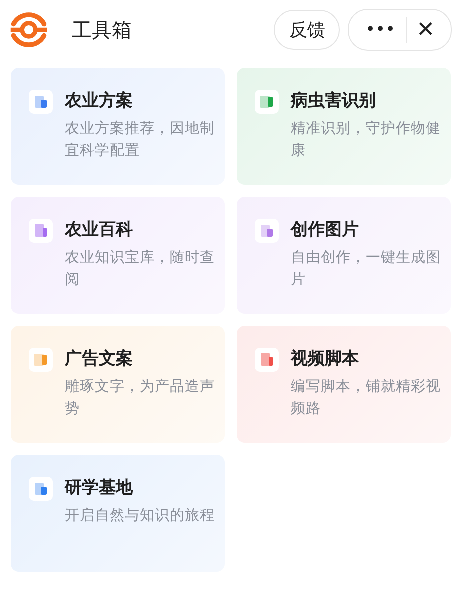 Image resolution: width=463 pixels, height=598 pixels. I want to click on tool-card: 农业方案 农业方案推荐，因地制宜科学配置, so click(118, 126).